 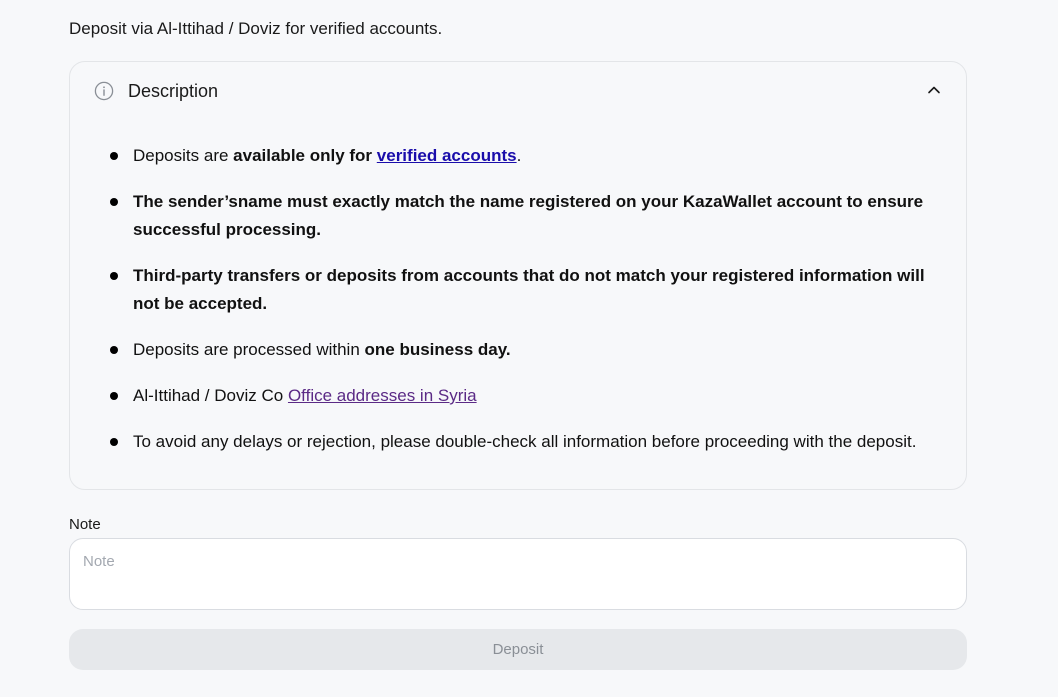 What do you see at coordinates (85, 524) in the screenshot?
I see `note-label: Note` at bounding box center [85, 524].